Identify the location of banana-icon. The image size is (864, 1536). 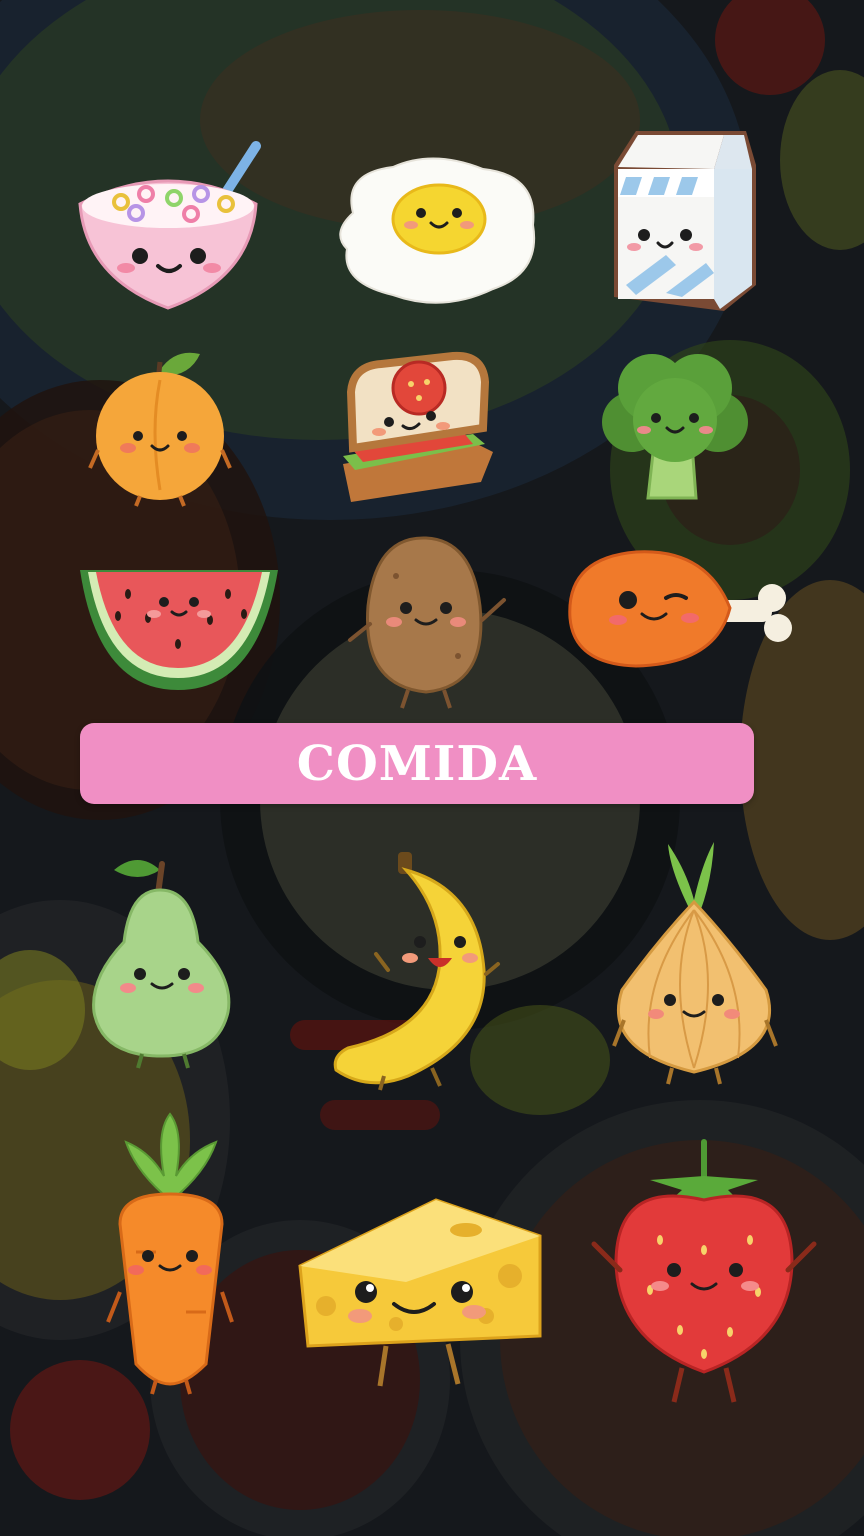
(416, 972).